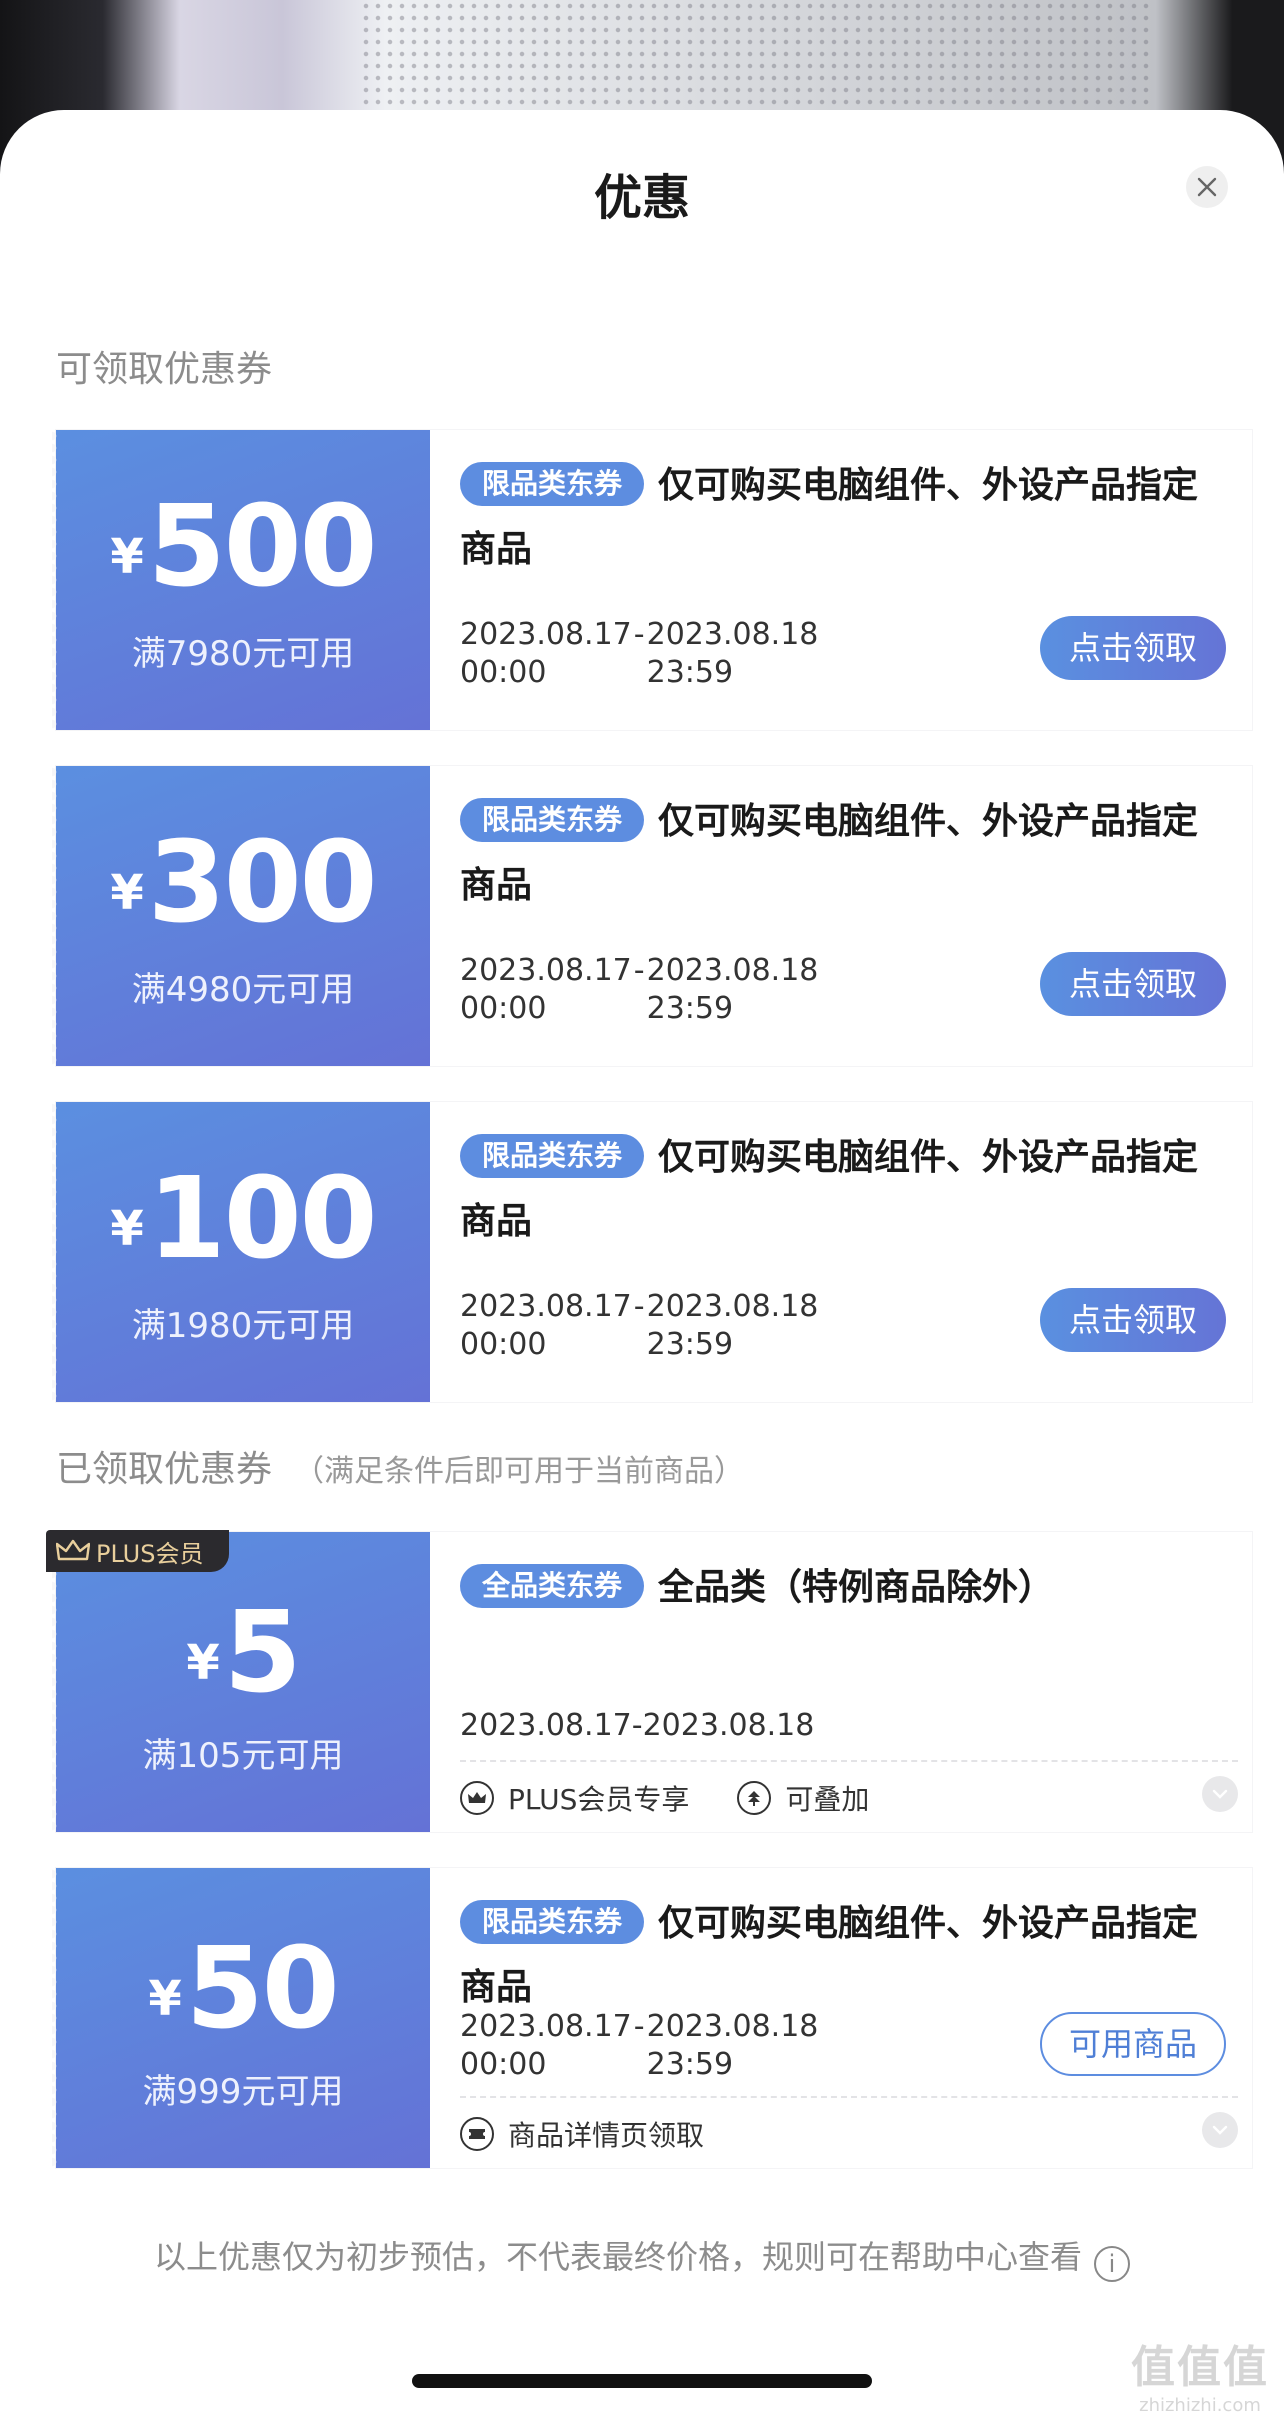 This screenshot has width=1284, height=2417. I want to click on coupon-threshold: 满999元可用, so click(243, 2092).